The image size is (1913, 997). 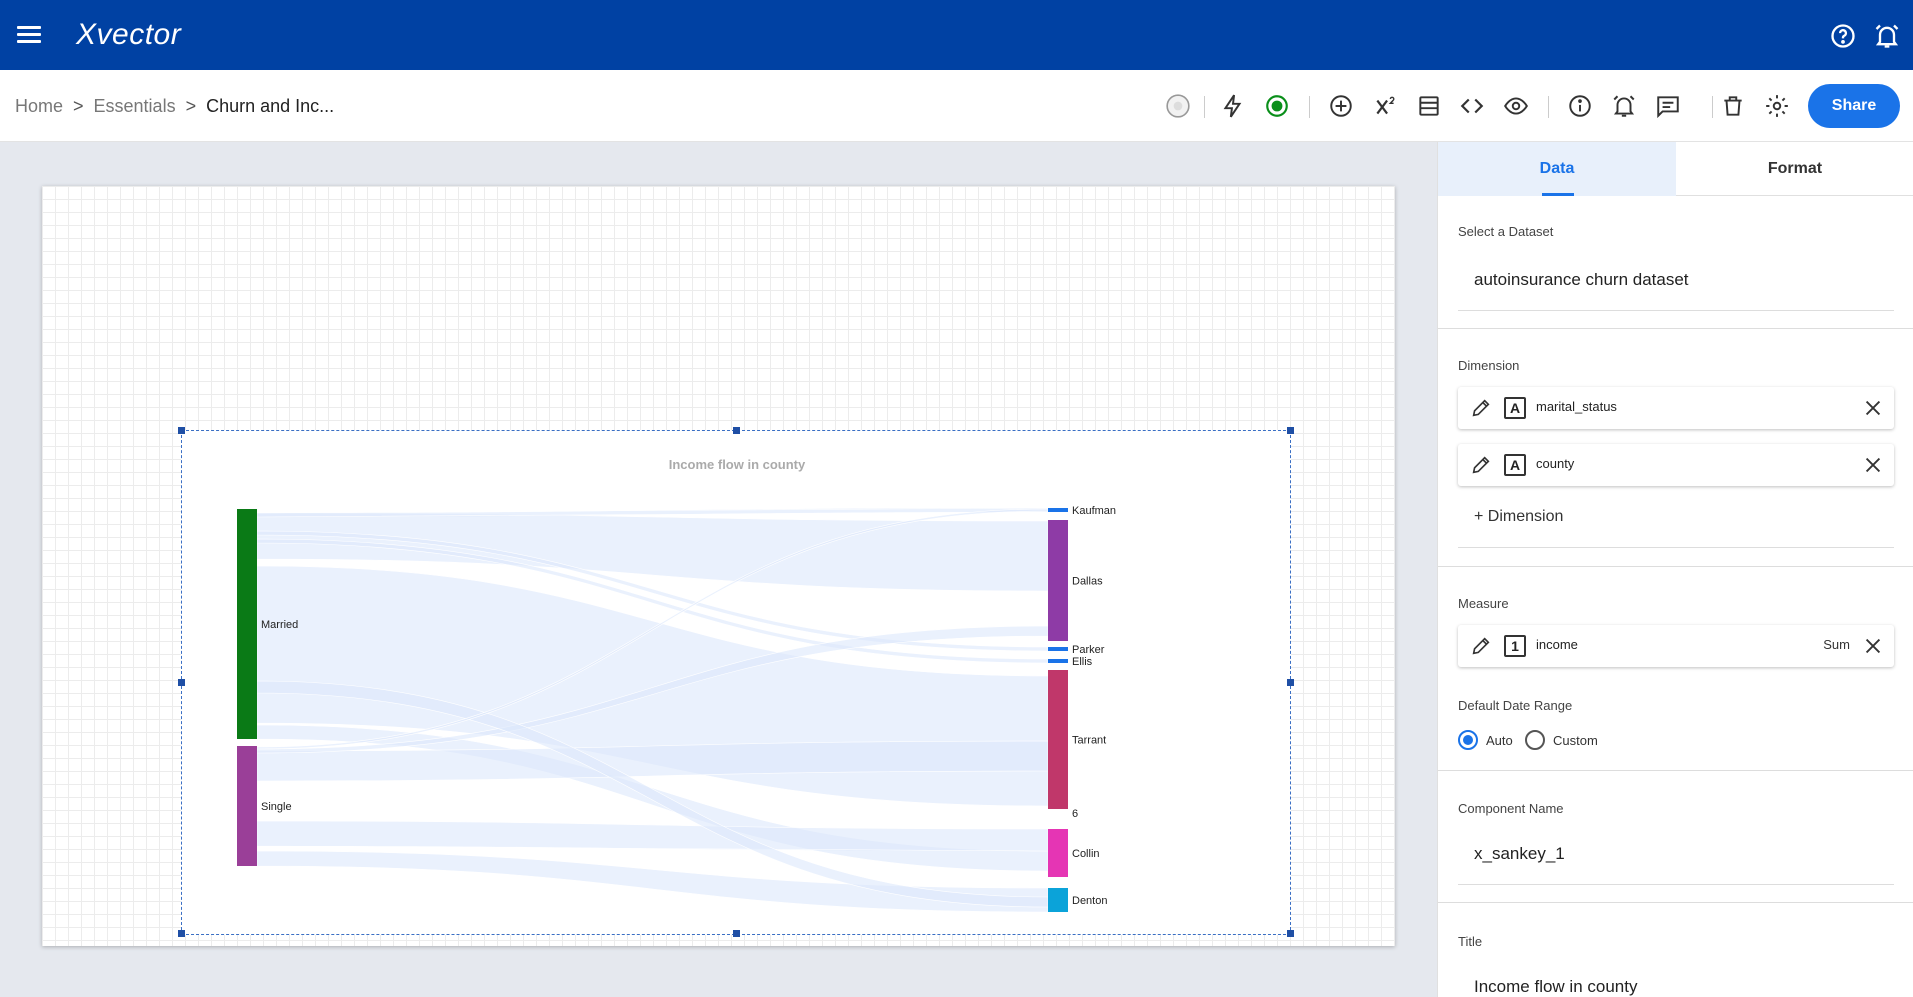 I want to click on menu-icon, so click(x=29, y=35).